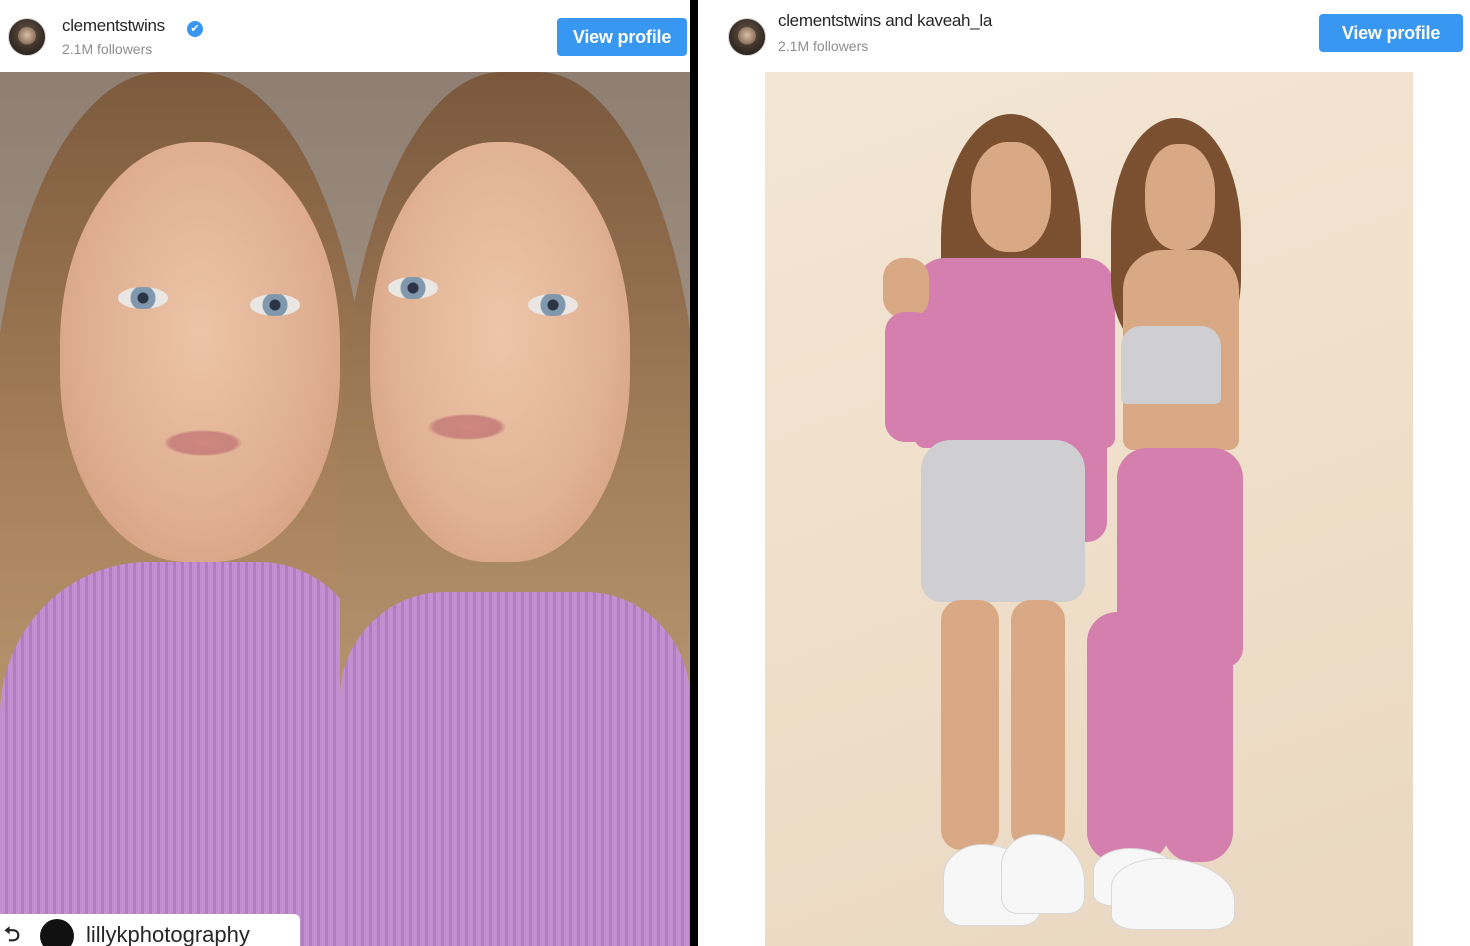 Image resolution: width=1470 pixels, height=946 pixels. Describe the element at coordinates (1173, 894) in the screenshot. I see `model2-right-sneaker` at that location.